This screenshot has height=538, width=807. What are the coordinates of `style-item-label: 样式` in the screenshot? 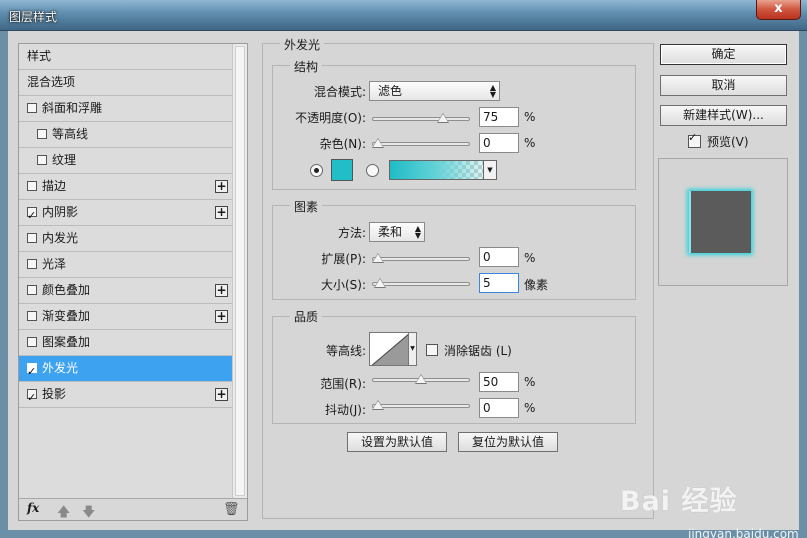 It's located at (39, 56).